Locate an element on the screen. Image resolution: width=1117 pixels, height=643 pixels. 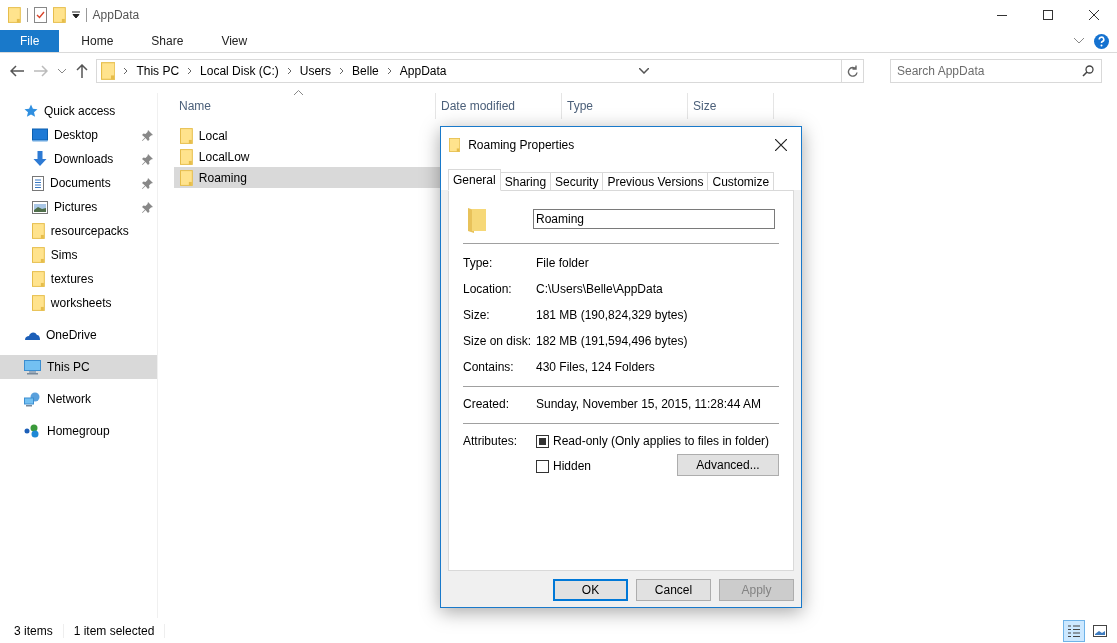
computer-icon is located at coordinates (32, 367).